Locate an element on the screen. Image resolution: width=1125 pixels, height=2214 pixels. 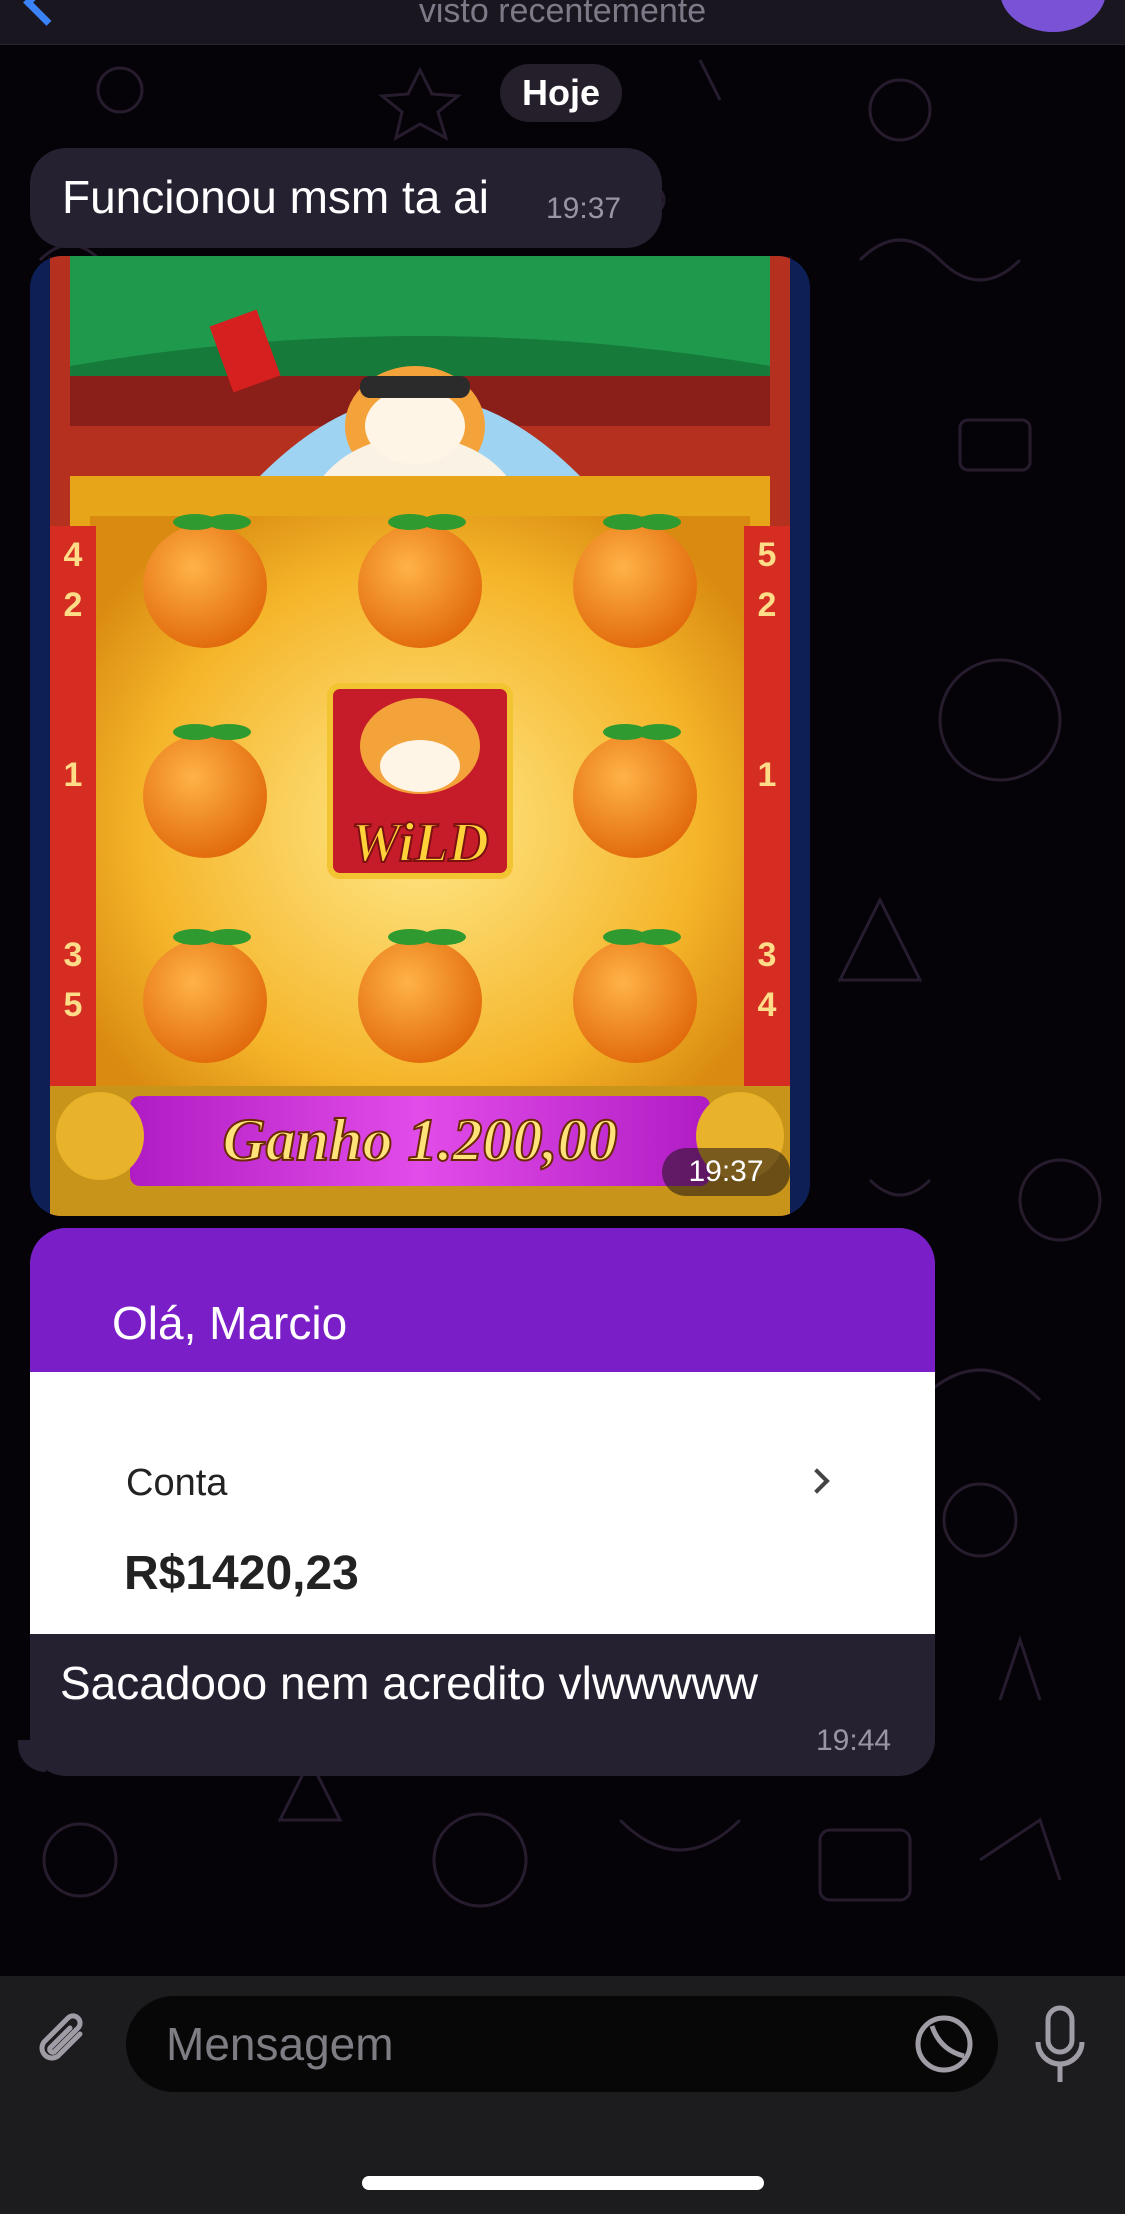
last-seen-status: visto recentemente is located at coordinates (562, 15).